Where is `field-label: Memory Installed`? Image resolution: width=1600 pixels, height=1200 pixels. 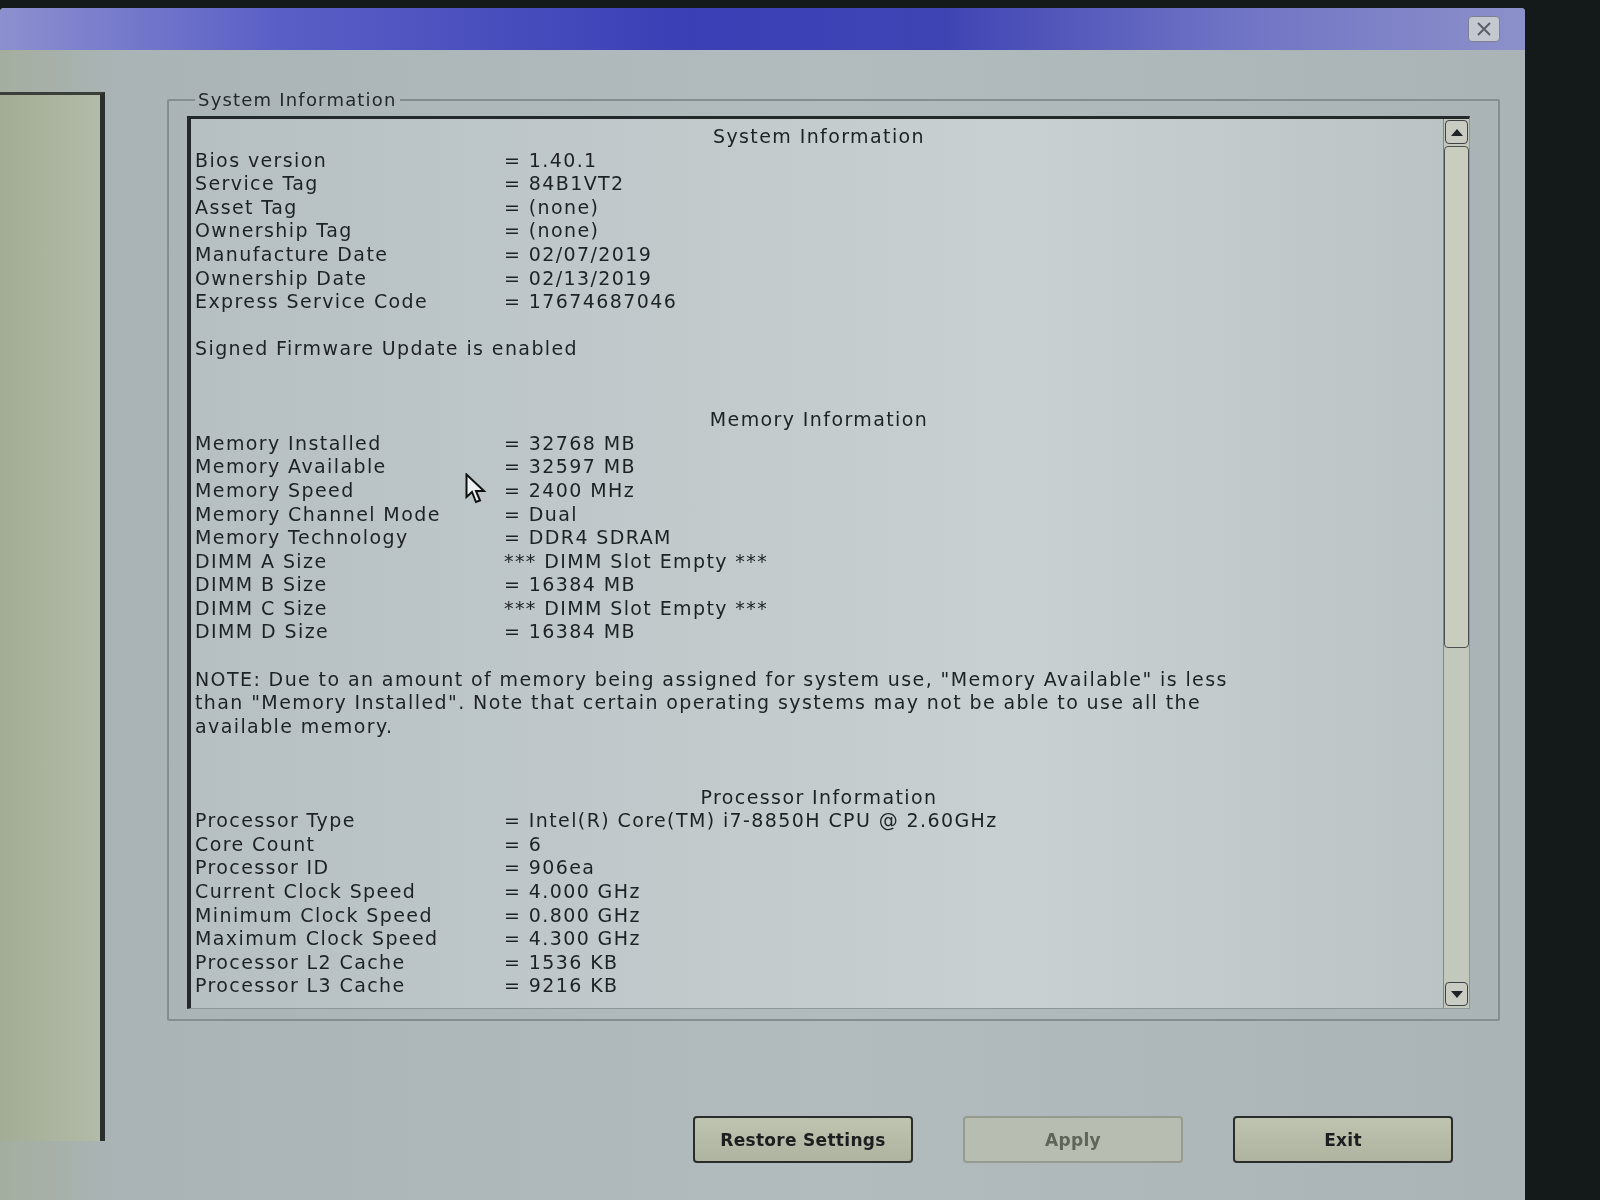 field-label: Memory Installed is located at coordinates (288, 442).